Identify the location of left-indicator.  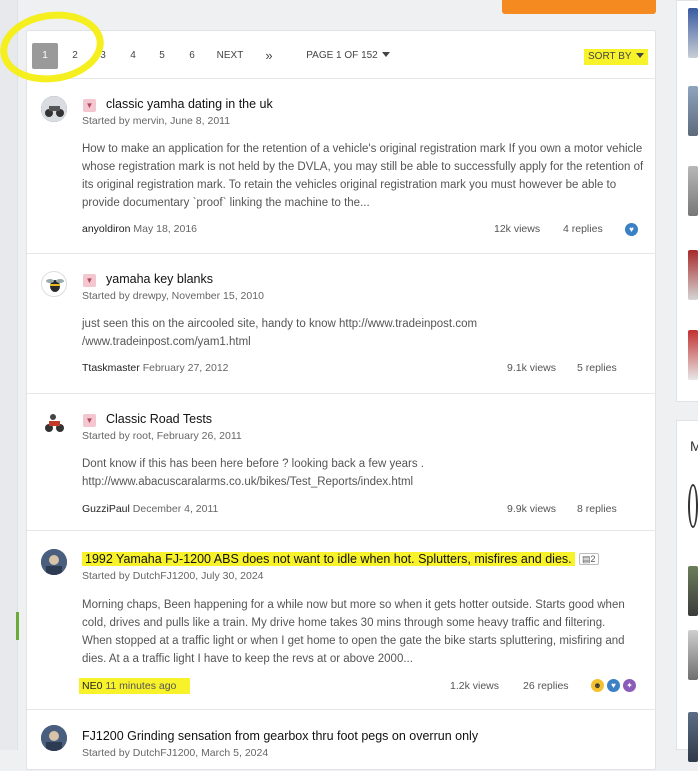
(17, 626).